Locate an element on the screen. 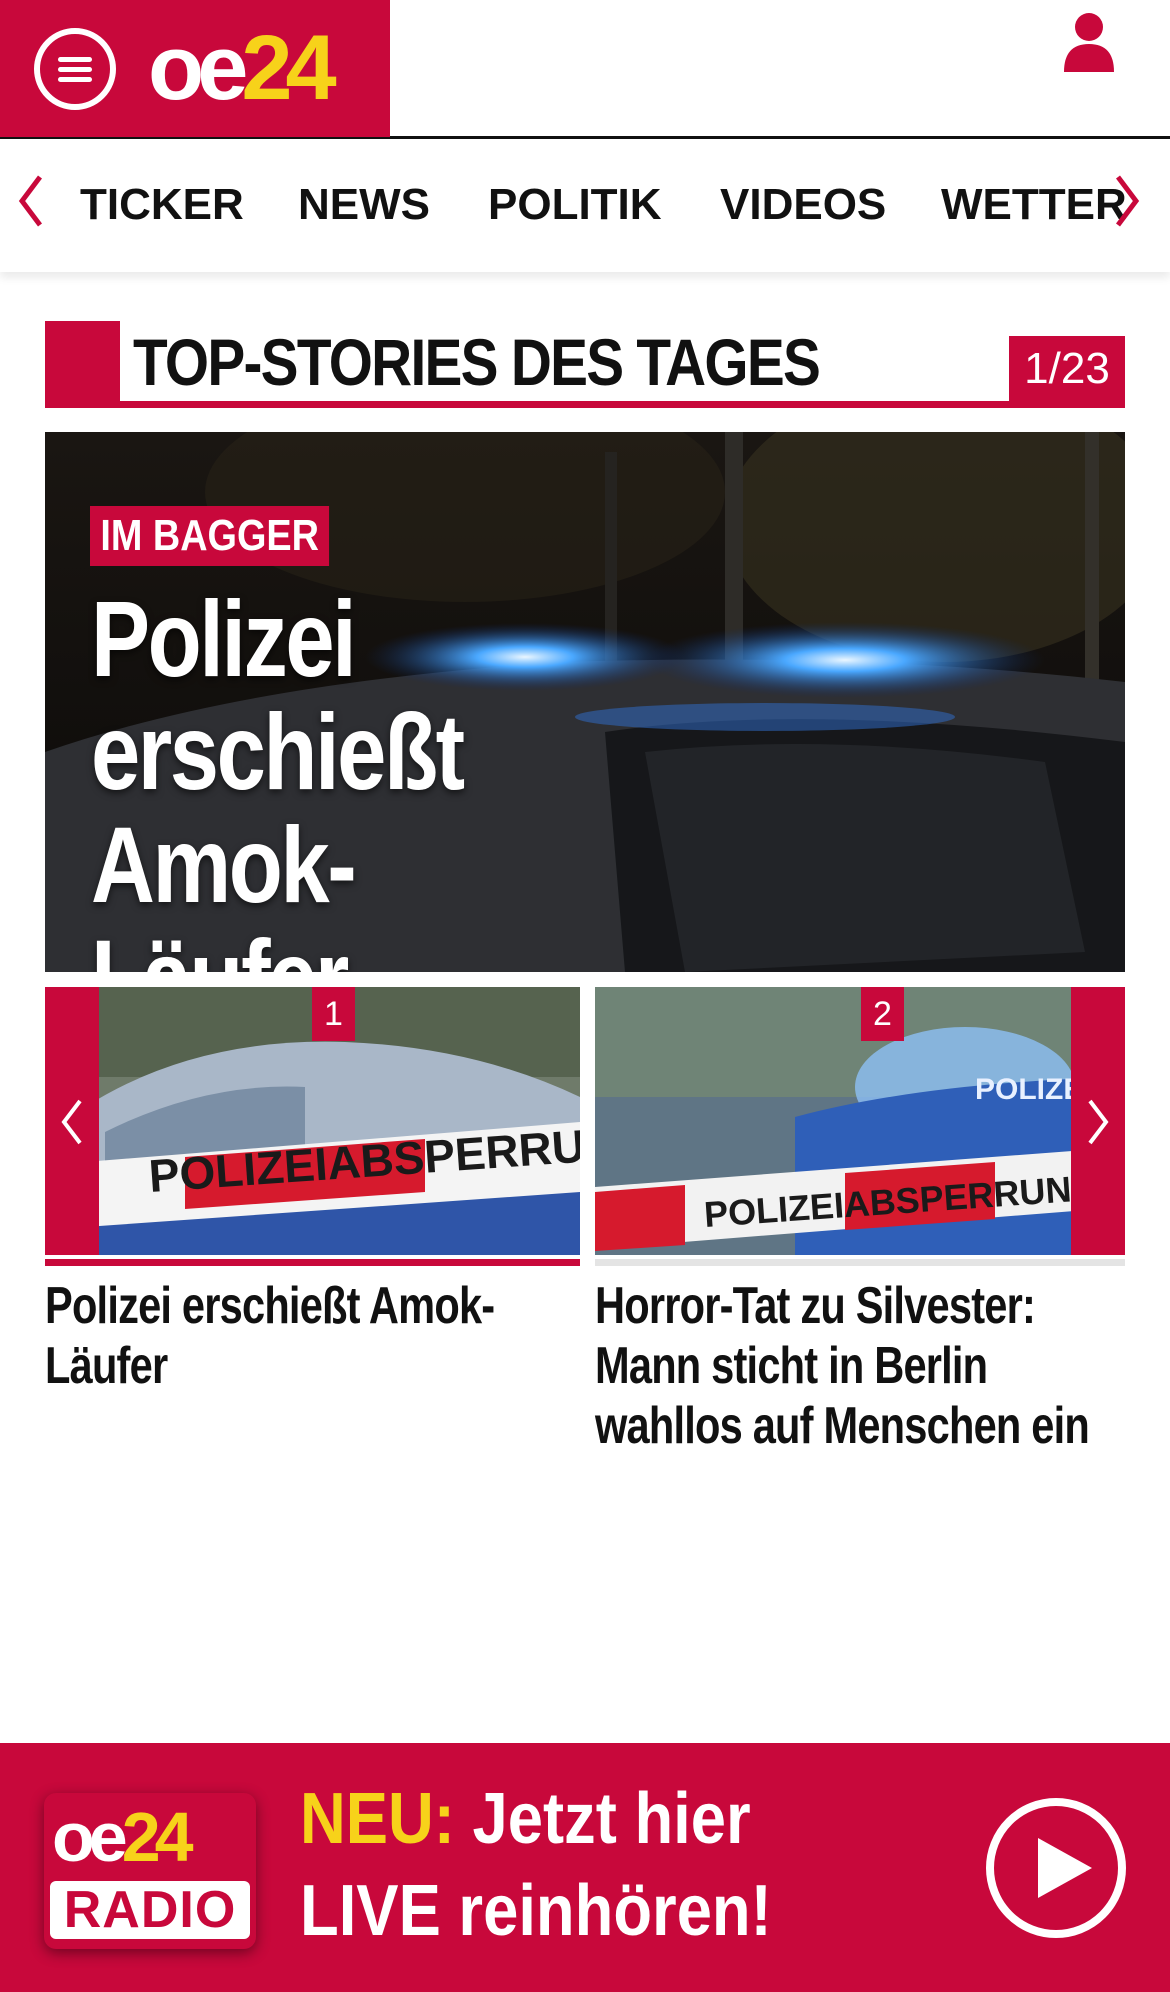  section-title: TOP-STORIES DES TAGES is located at coordinates (477, 362).